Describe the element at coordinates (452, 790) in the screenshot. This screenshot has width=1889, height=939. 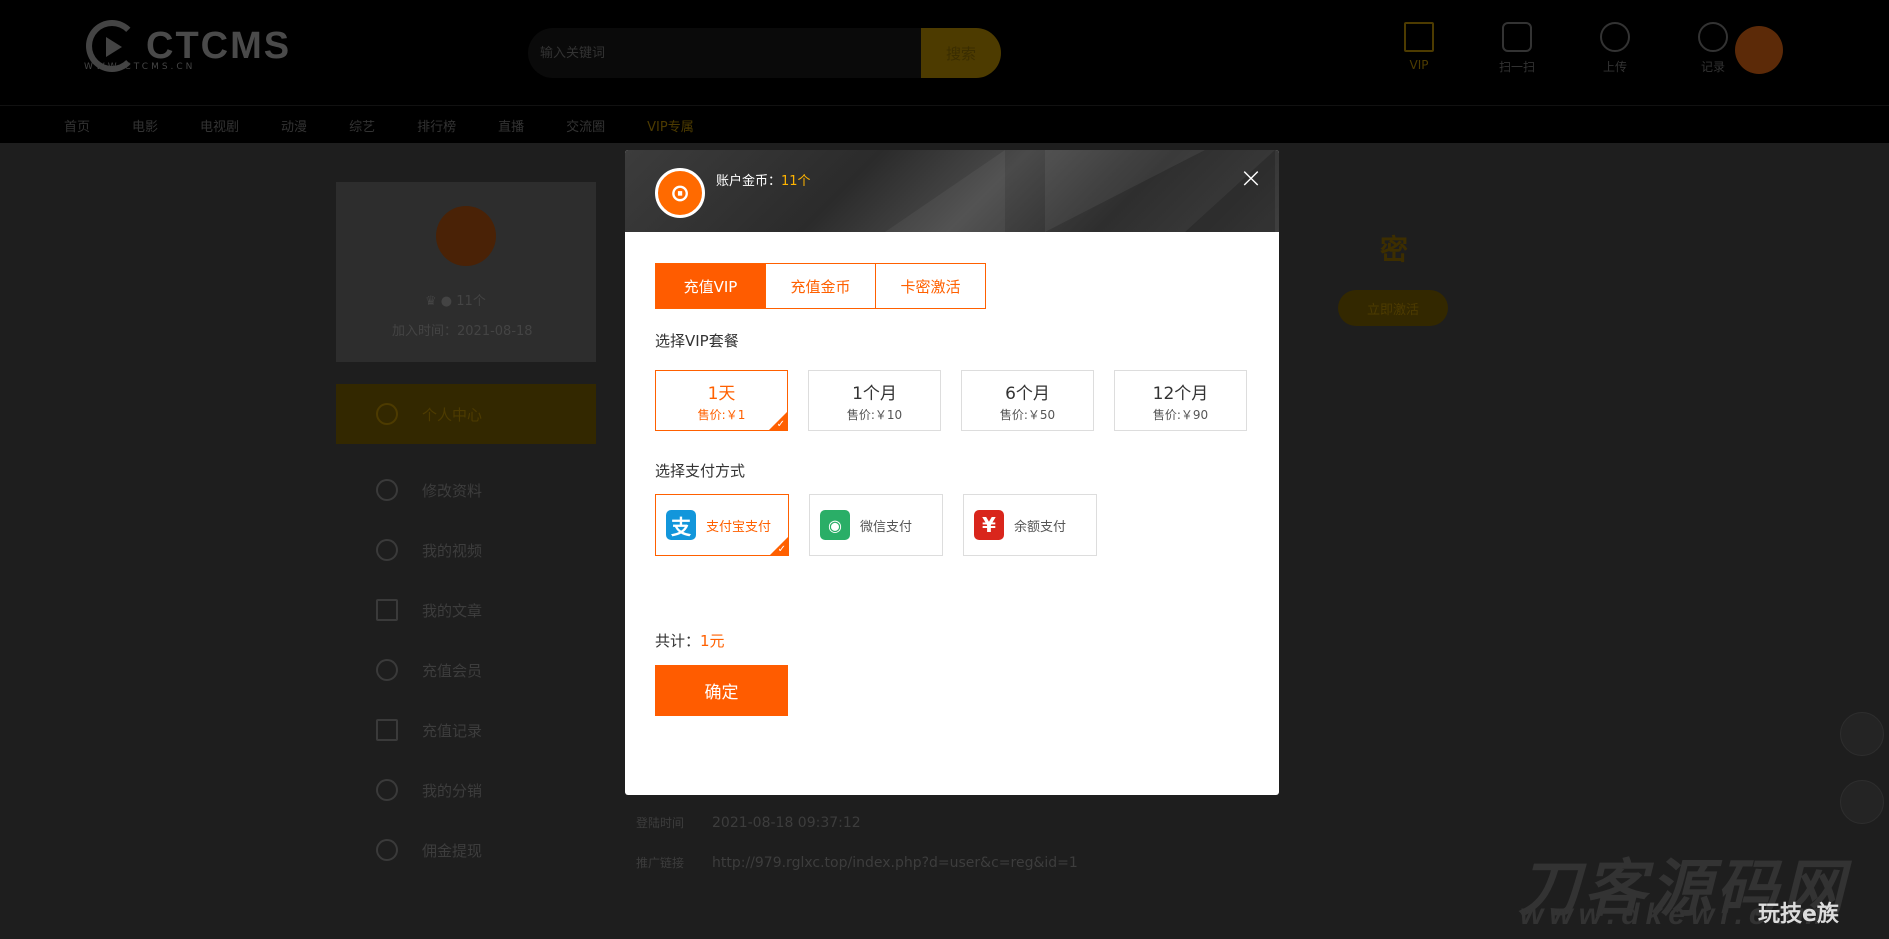
I see `sidebar-item-label: 我的分销` at that location.